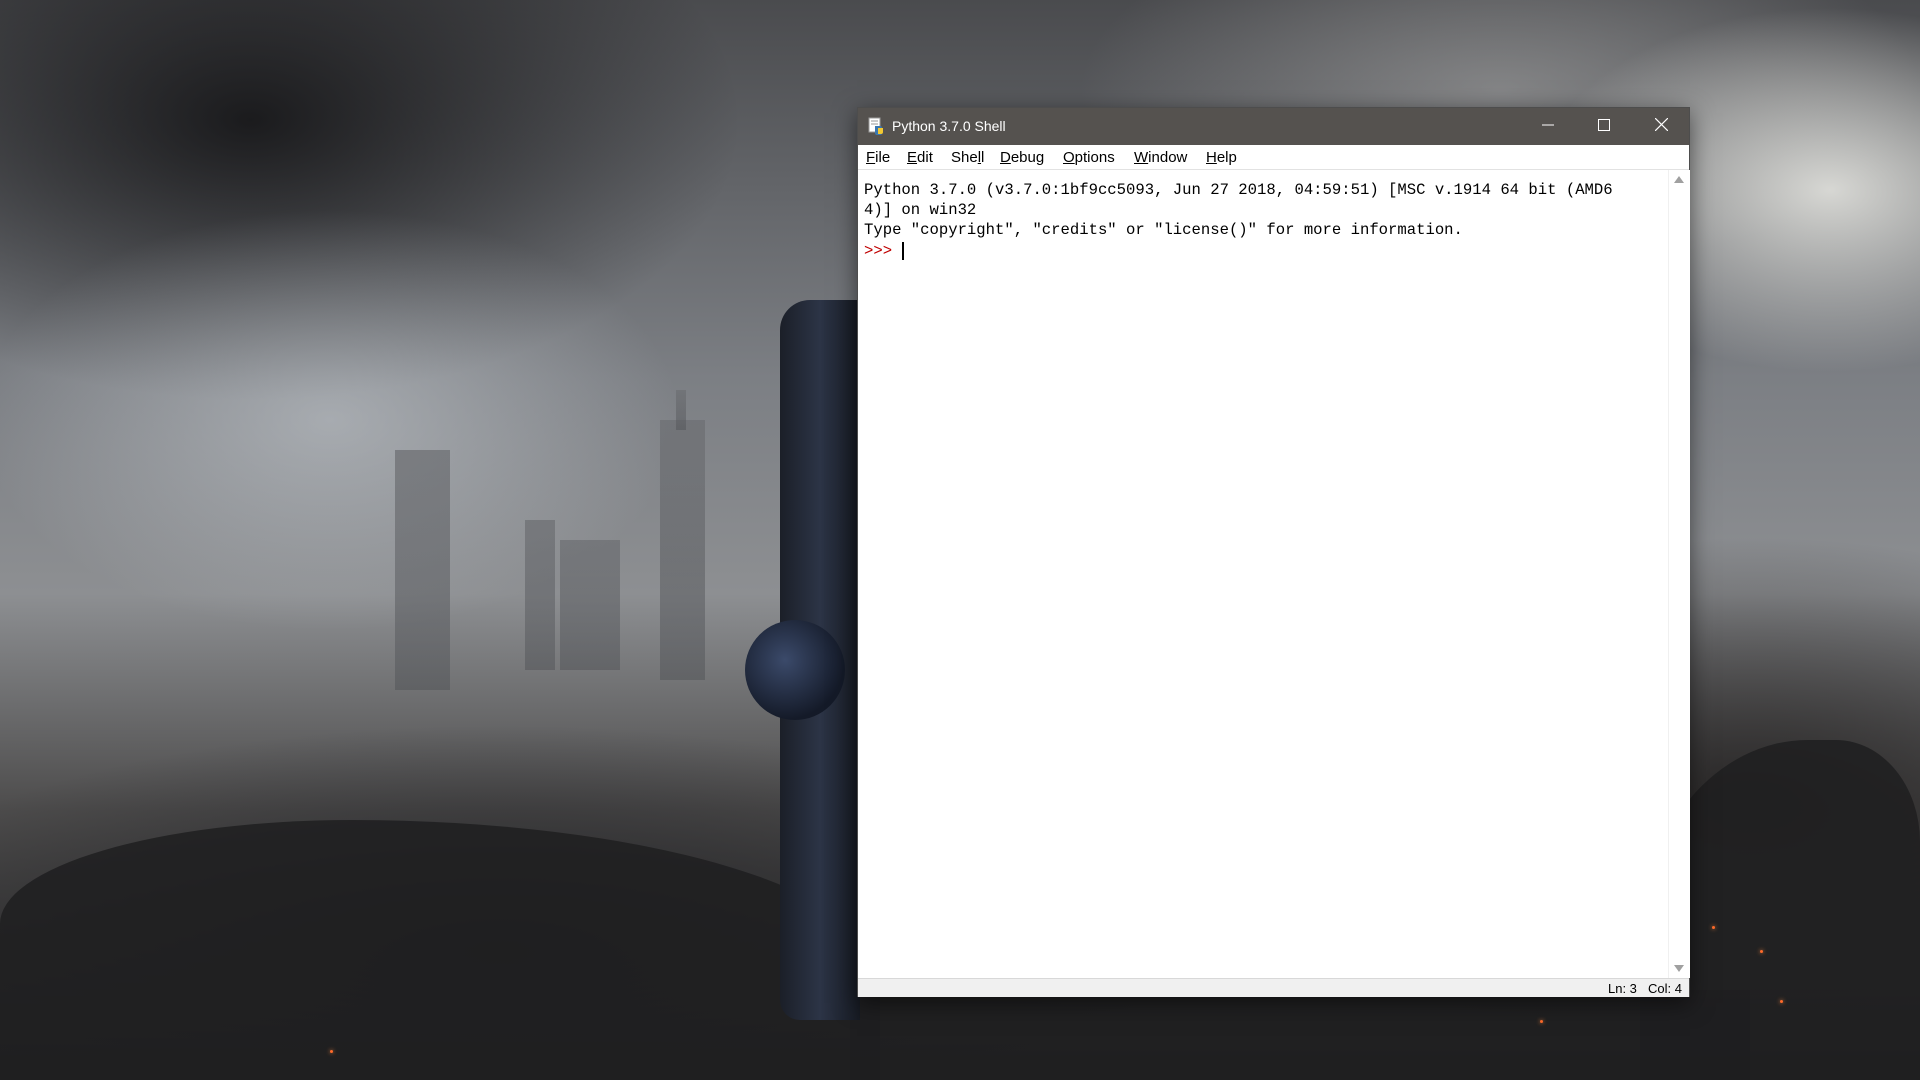  I want to click on menu-file: File, so click(878, 157).